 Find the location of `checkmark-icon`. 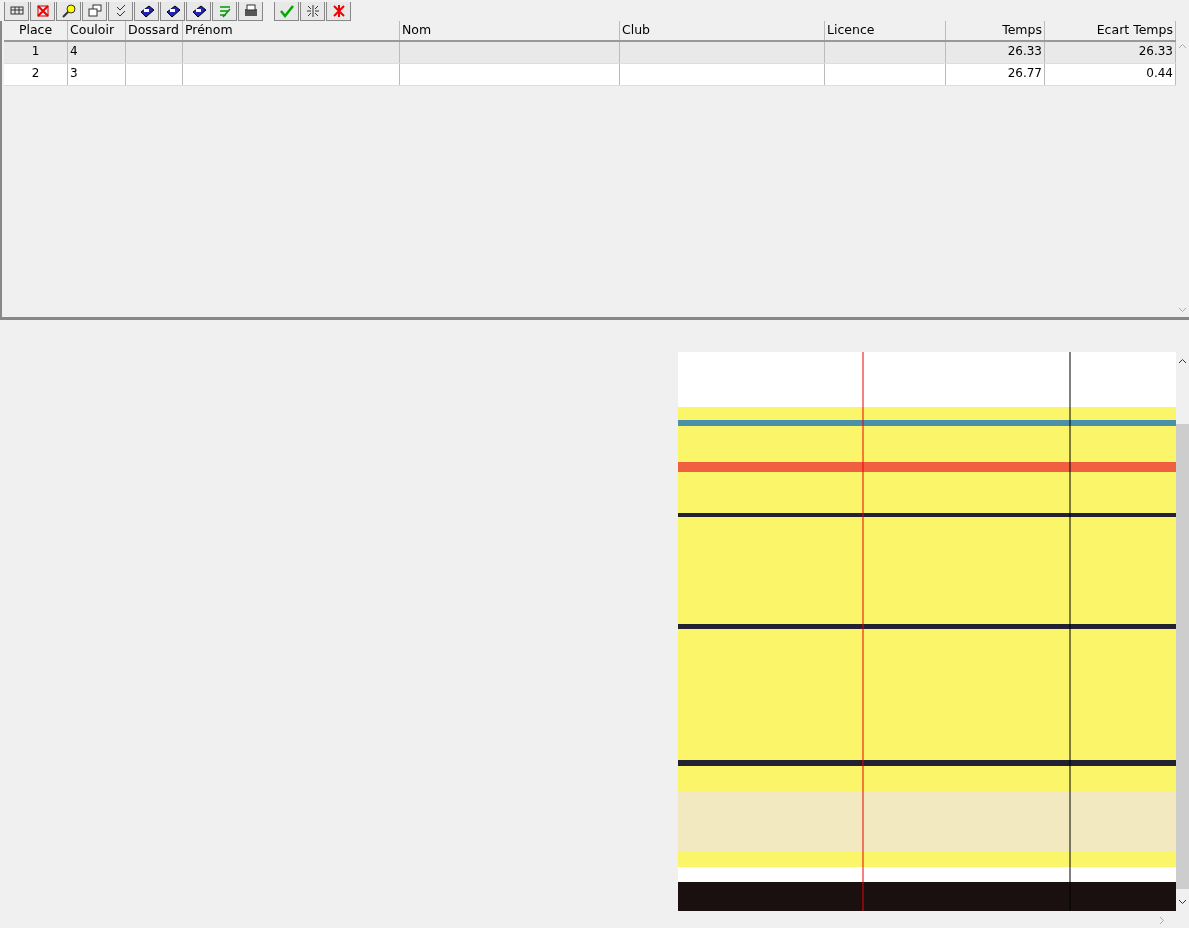

checkmark-icon is located at coordinates (286, 11).